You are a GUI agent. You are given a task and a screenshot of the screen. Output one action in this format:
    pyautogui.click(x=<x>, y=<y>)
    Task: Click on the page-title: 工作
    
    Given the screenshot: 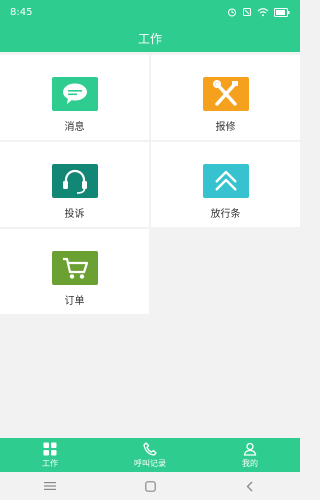 What is the action you would take?
    pyautogui.click(x=149, y=38)
    